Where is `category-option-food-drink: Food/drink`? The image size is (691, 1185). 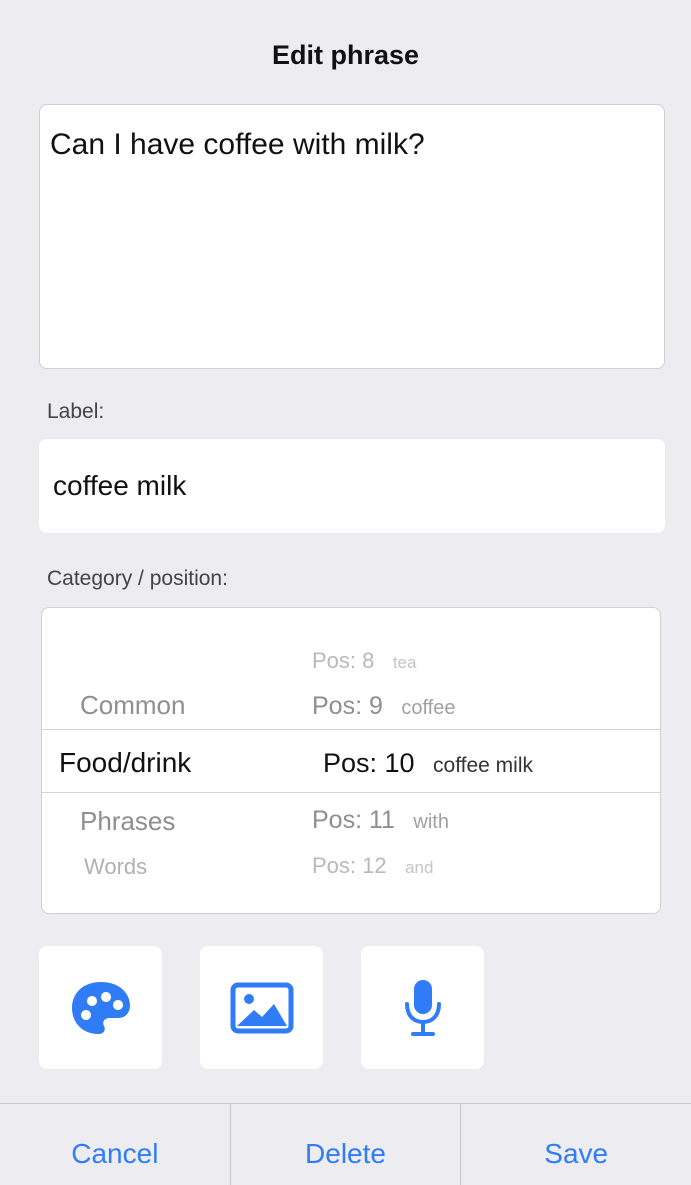 category-option-food-drink: Food/drink is located at coordinates (125, 763).